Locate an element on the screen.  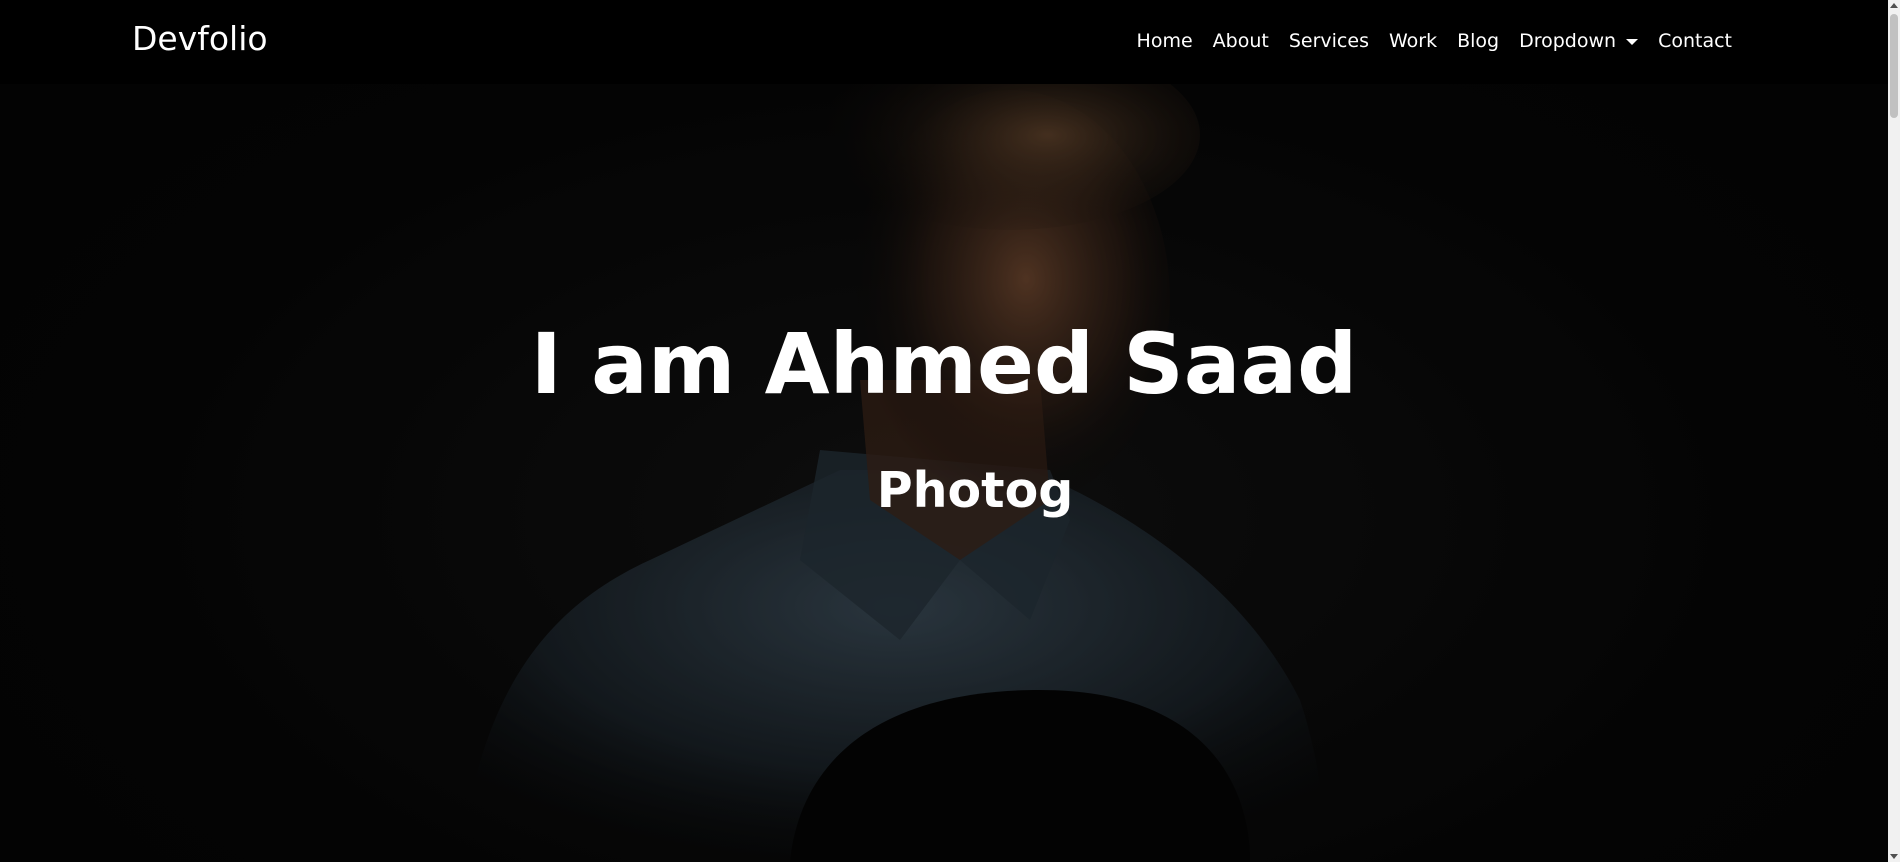
nav-link-work: Work is located at coordinates (1413, 41).